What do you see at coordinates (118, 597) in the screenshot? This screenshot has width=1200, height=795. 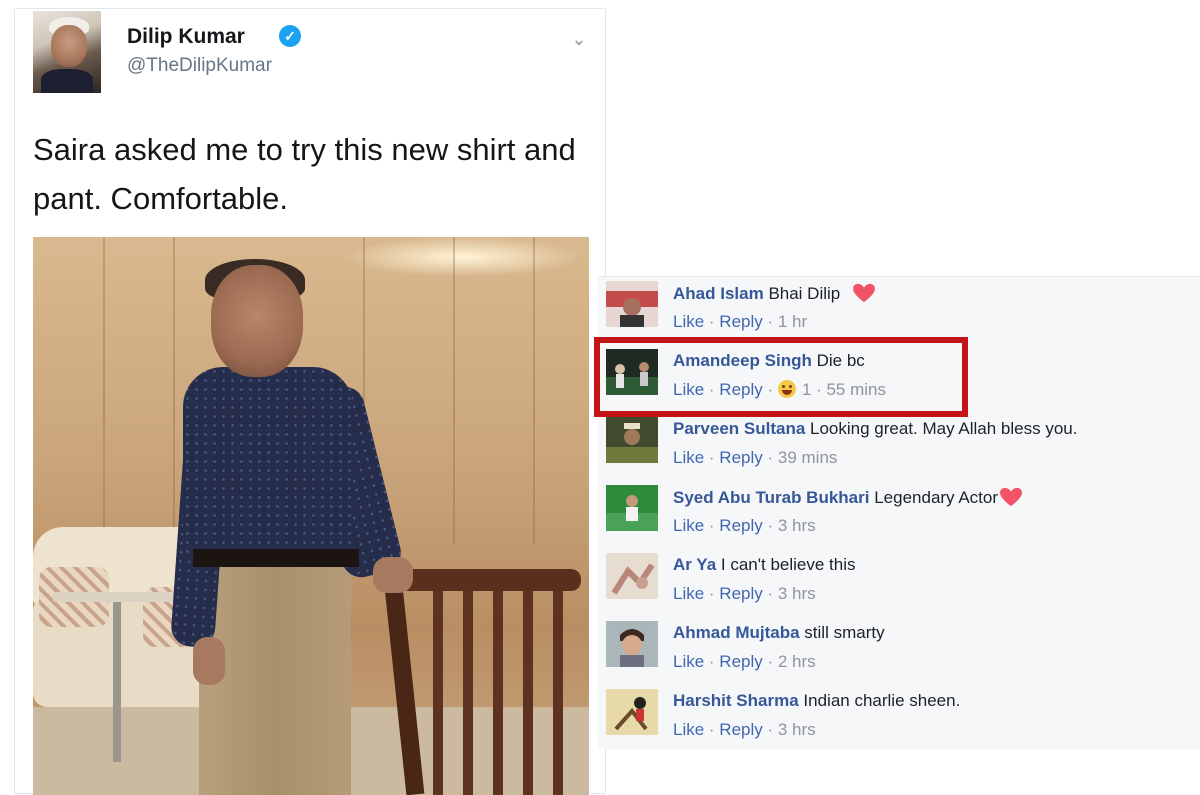 I see `side-table-top` at bounding box center [118, 597].